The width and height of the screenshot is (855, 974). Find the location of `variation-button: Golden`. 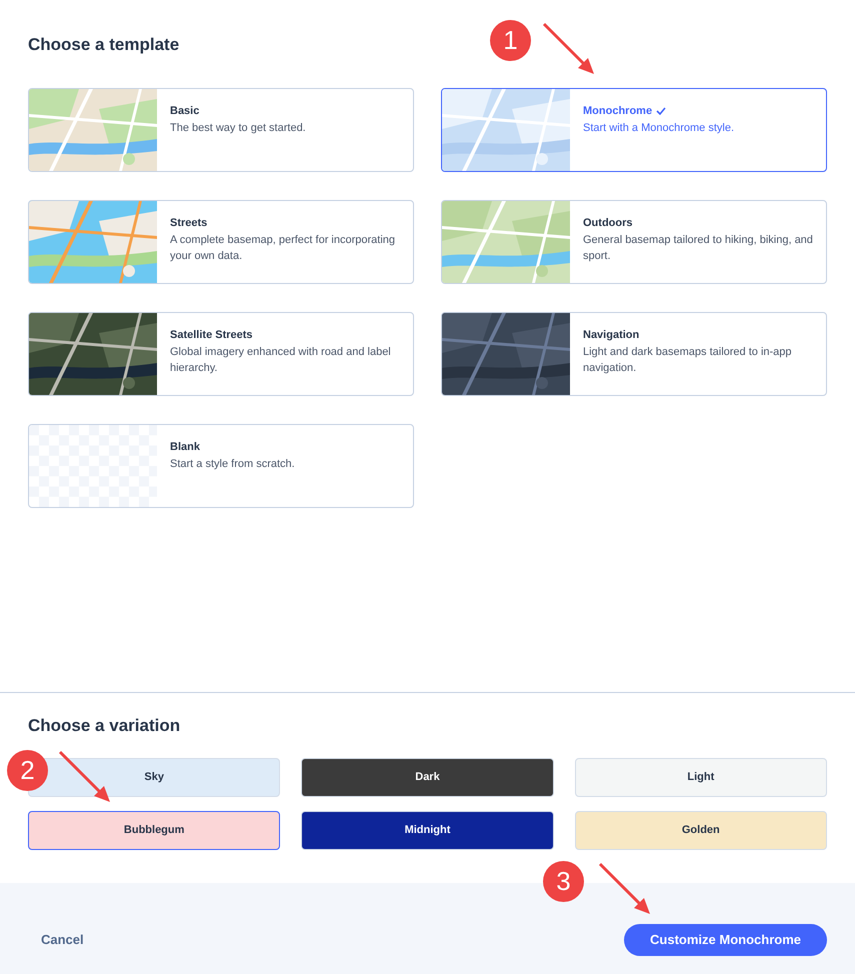

variation-button: Golden is located at coordinates (700, 830).